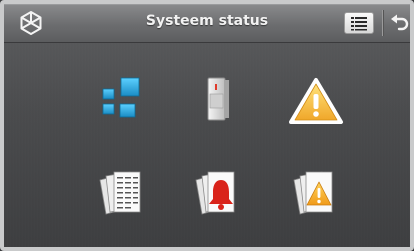  I want to click on warning-icon, so click(316, 101).